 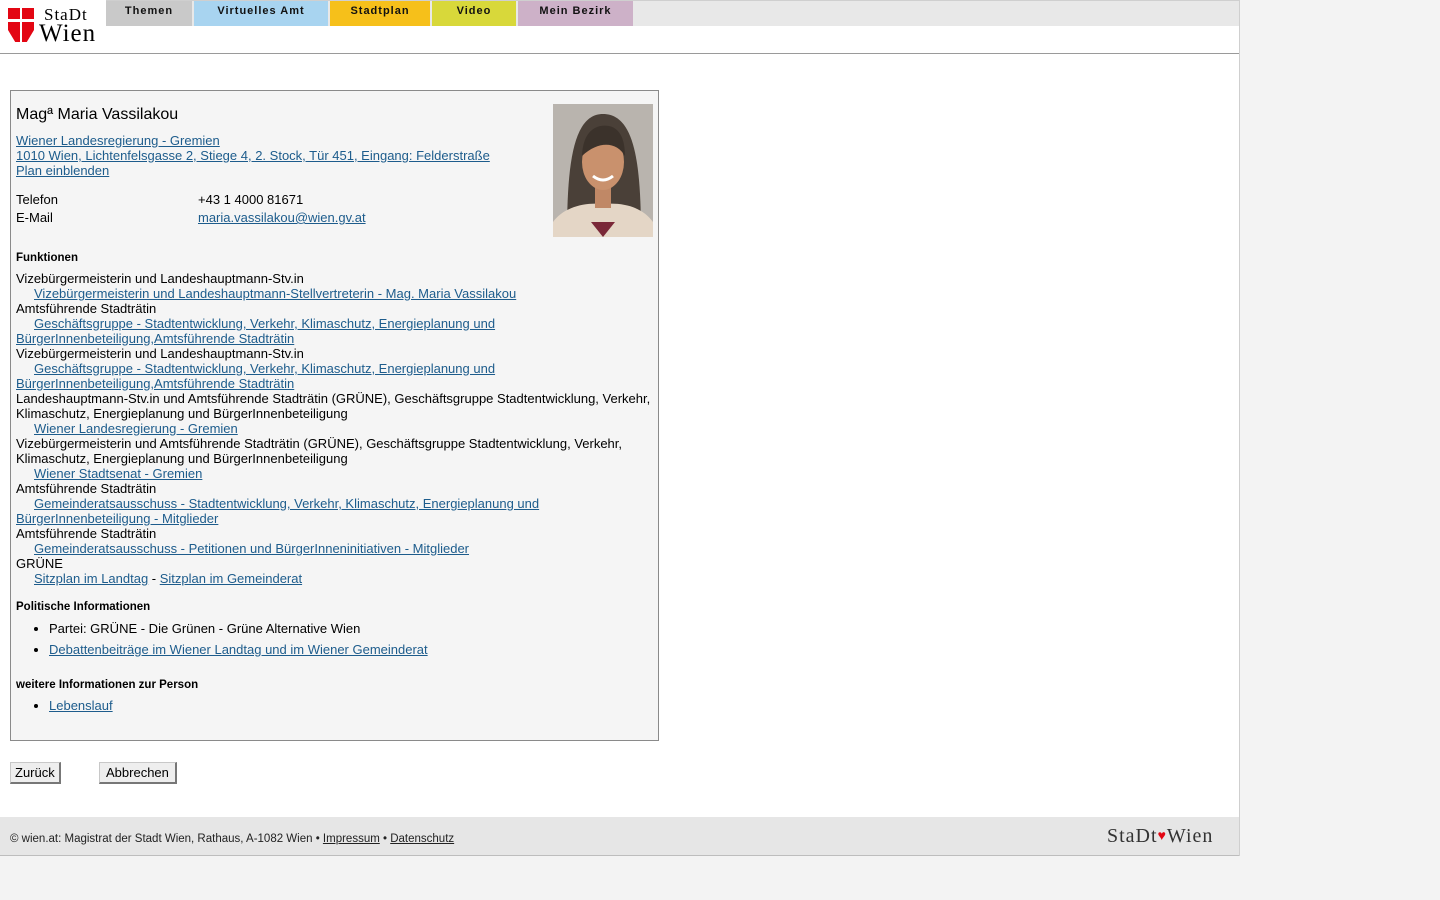 I want to click on function-link: Wiener Landesregierung - Gremien, so click(x=136, y=428).